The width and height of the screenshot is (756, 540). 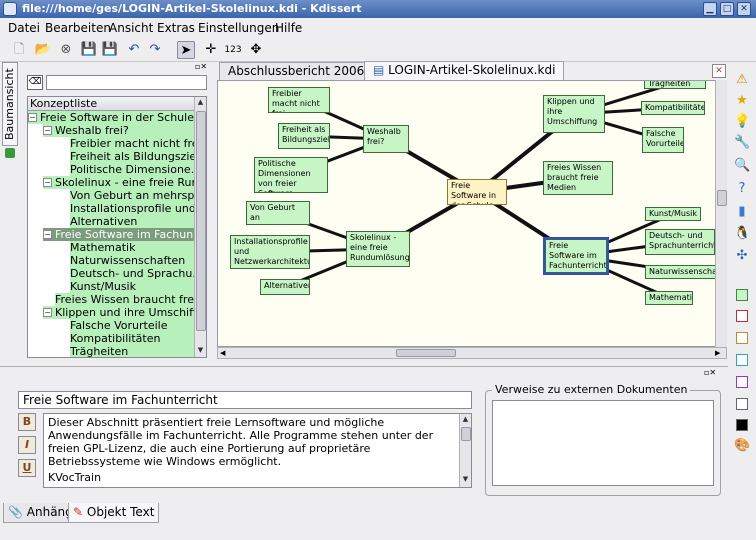 What do you see at coordinates (304, 136) in the screenshot?
I see `mindmap-node-freiheit: Freiheit als Bildungsziel` at bounding box center [304, 136].